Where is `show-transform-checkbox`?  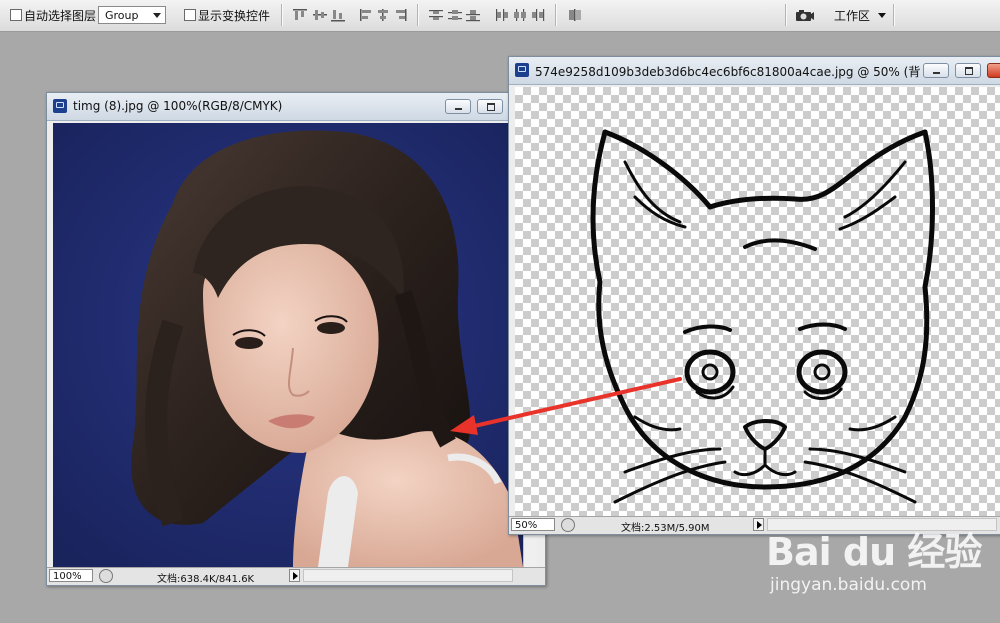 show-transform-checkbox is located at coordinates (190, 15).